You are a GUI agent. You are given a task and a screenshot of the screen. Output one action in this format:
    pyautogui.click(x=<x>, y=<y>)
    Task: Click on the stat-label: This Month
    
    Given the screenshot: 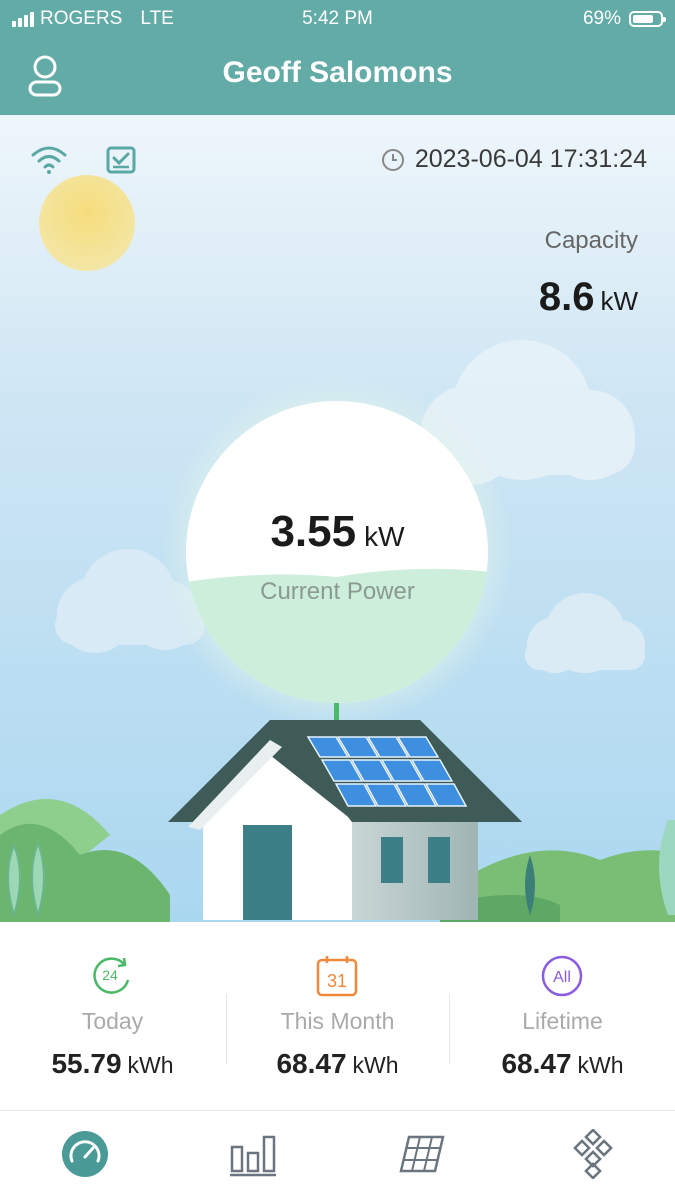 What is the action you would take?
    pyautogui.click(x=337, y=1021)
    